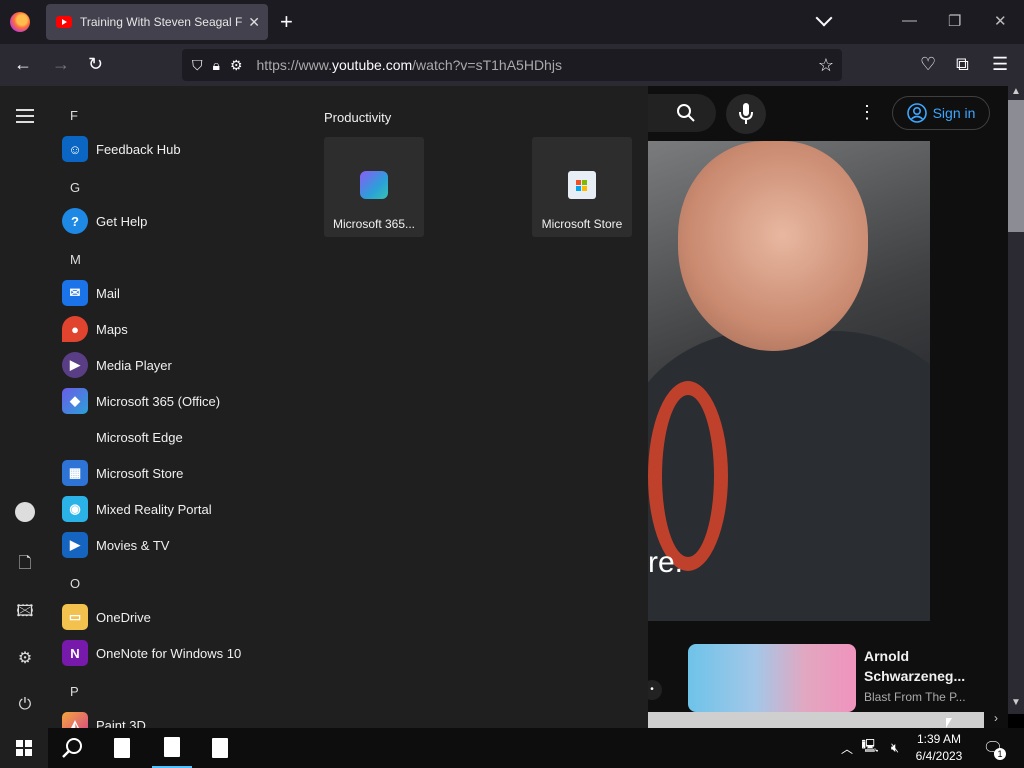  What do you see at coordinates (75, 509) in the screenshot?
I see `mixed-reality-icon: ◉` at bounding box center [75, 509].